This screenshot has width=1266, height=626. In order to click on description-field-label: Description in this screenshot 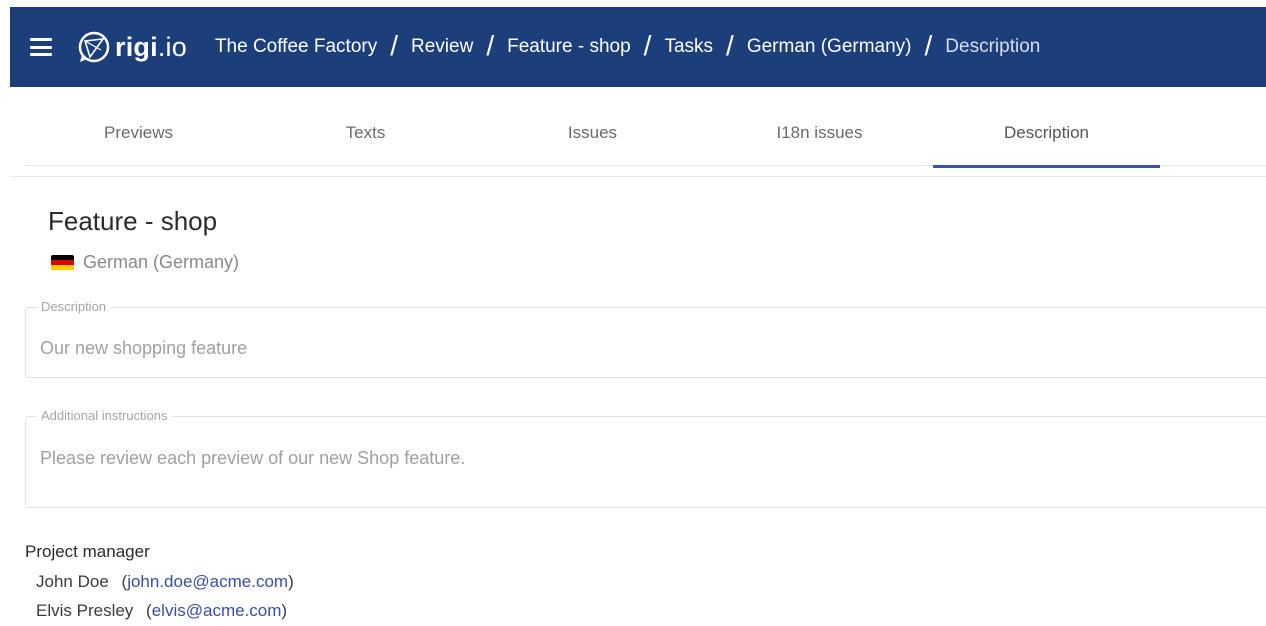, I will do `click(74, 306)`.